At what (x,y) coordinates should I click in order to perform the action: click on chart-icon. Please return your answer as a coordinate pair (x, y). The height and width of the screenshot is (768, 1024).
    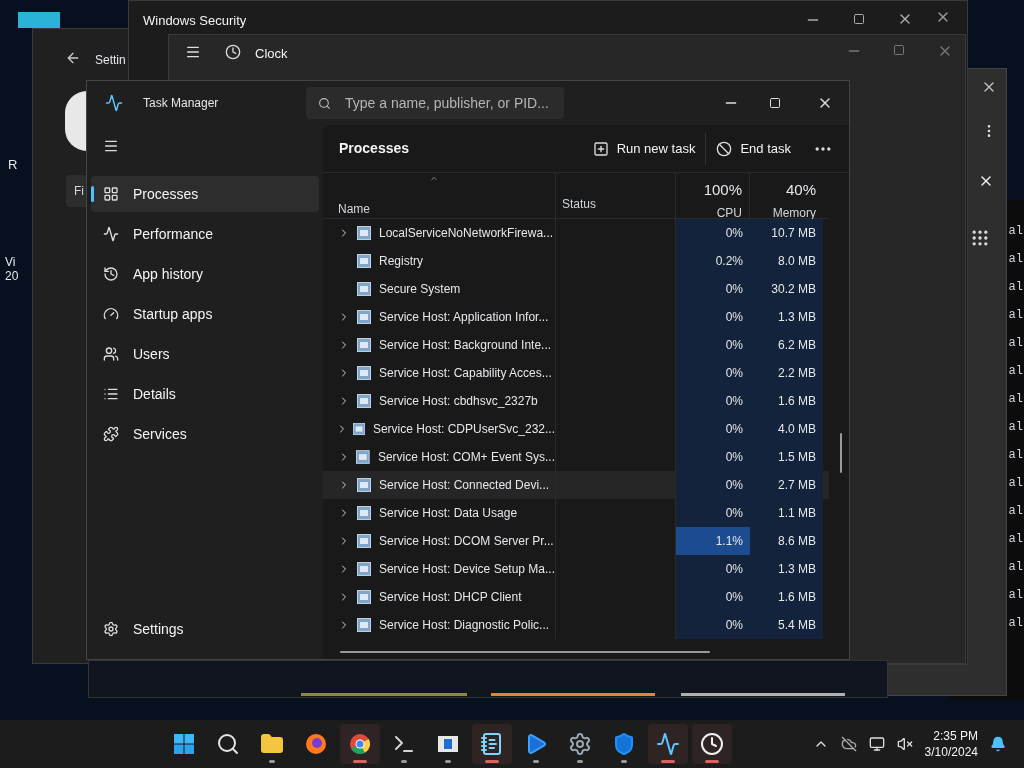
    Looking at the image, I should click on (668, 744).